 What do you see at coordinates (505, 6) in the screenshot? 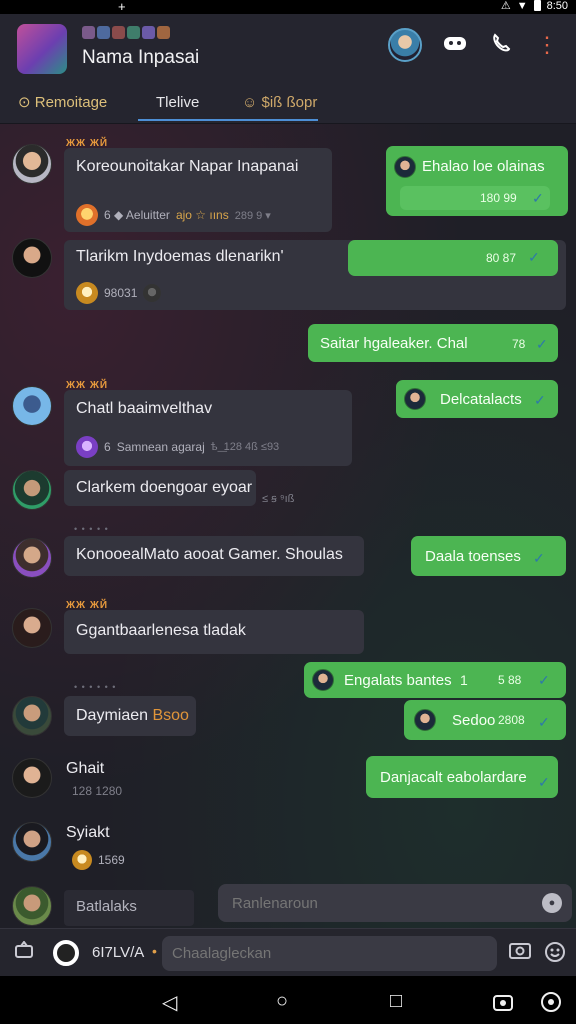
I see `notification-icon: ⚠` at bounding box center [505, 6].